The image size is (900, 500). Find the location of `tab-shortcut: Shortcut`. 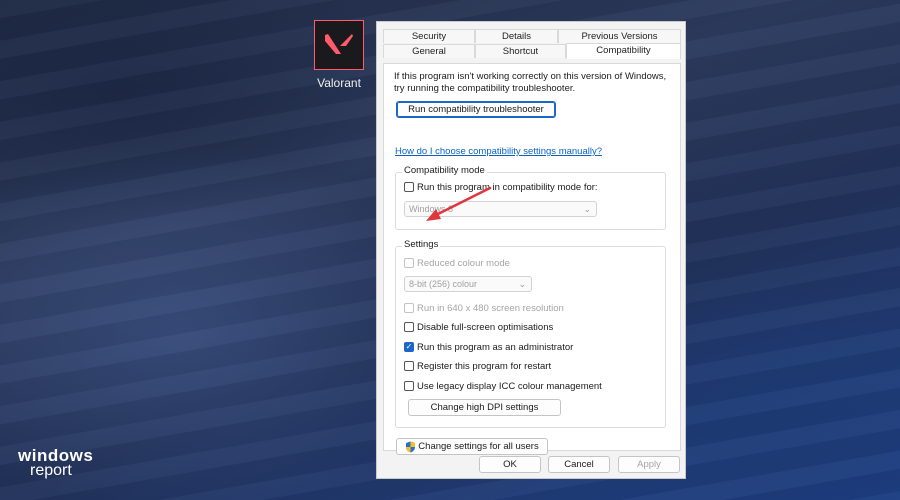

tab-shortcut: Shortcut is located at coordinates (520, 51).